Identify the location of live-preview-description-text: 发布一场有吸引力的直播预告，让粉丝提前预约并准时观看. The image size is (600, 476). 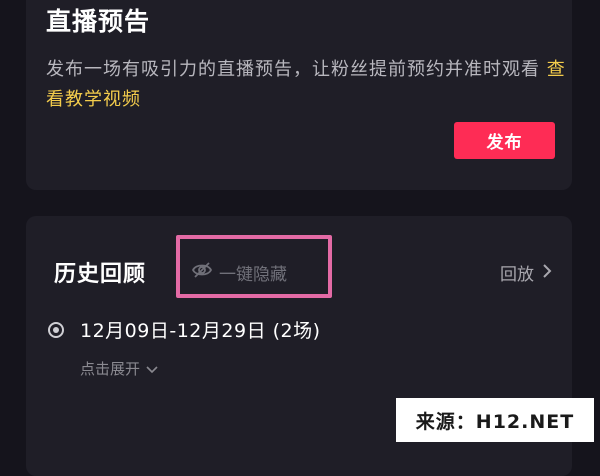
(293, 69).